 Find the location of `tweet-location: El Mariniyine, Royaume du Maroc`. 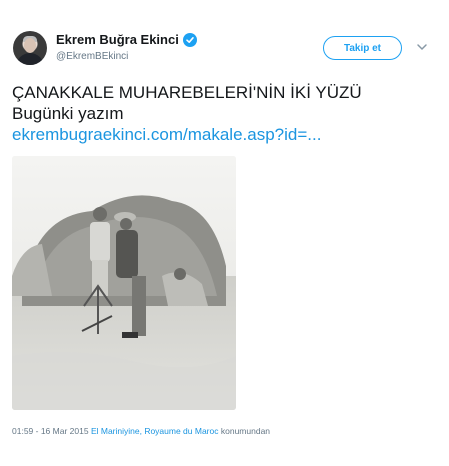

tweet-location: El Mariniyine, Royaume du Maroc is located at coordinates (155, 431).